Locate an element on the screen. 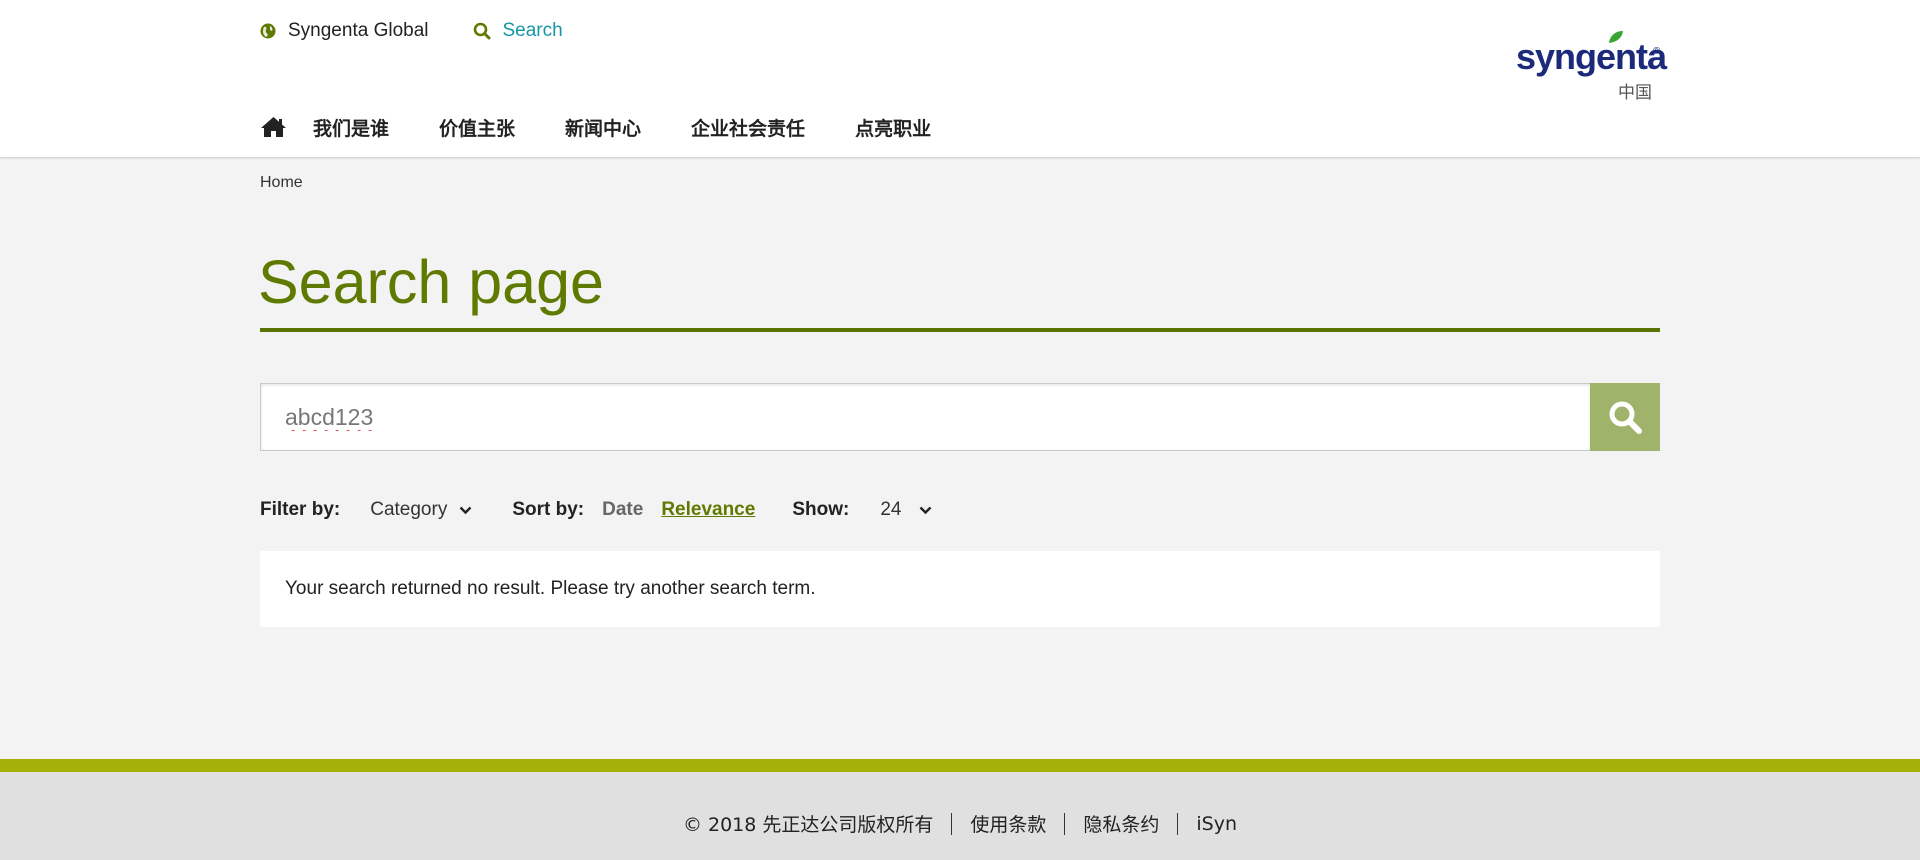  site-footer: © 2018 先正达公司版权所有 使用条款 隐私条约 iSyn is located at coordinates (960, 816).